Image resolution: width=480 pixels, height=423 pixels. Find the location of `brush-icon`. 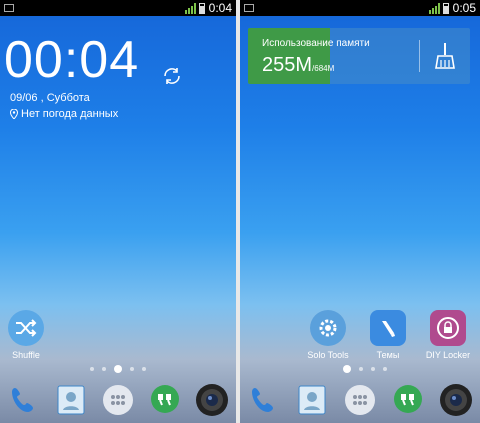

brush-icon is located at coordinates (388, 328).